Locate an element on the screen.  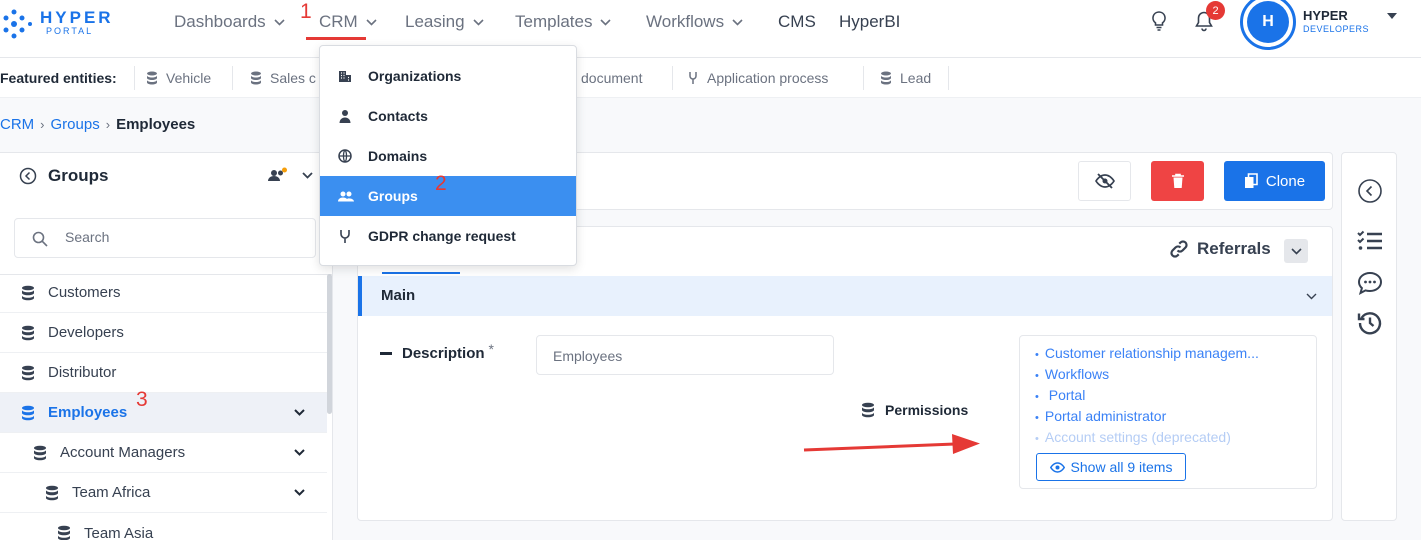
nav-templates-label: Templates is located at coordinates (554, 21).